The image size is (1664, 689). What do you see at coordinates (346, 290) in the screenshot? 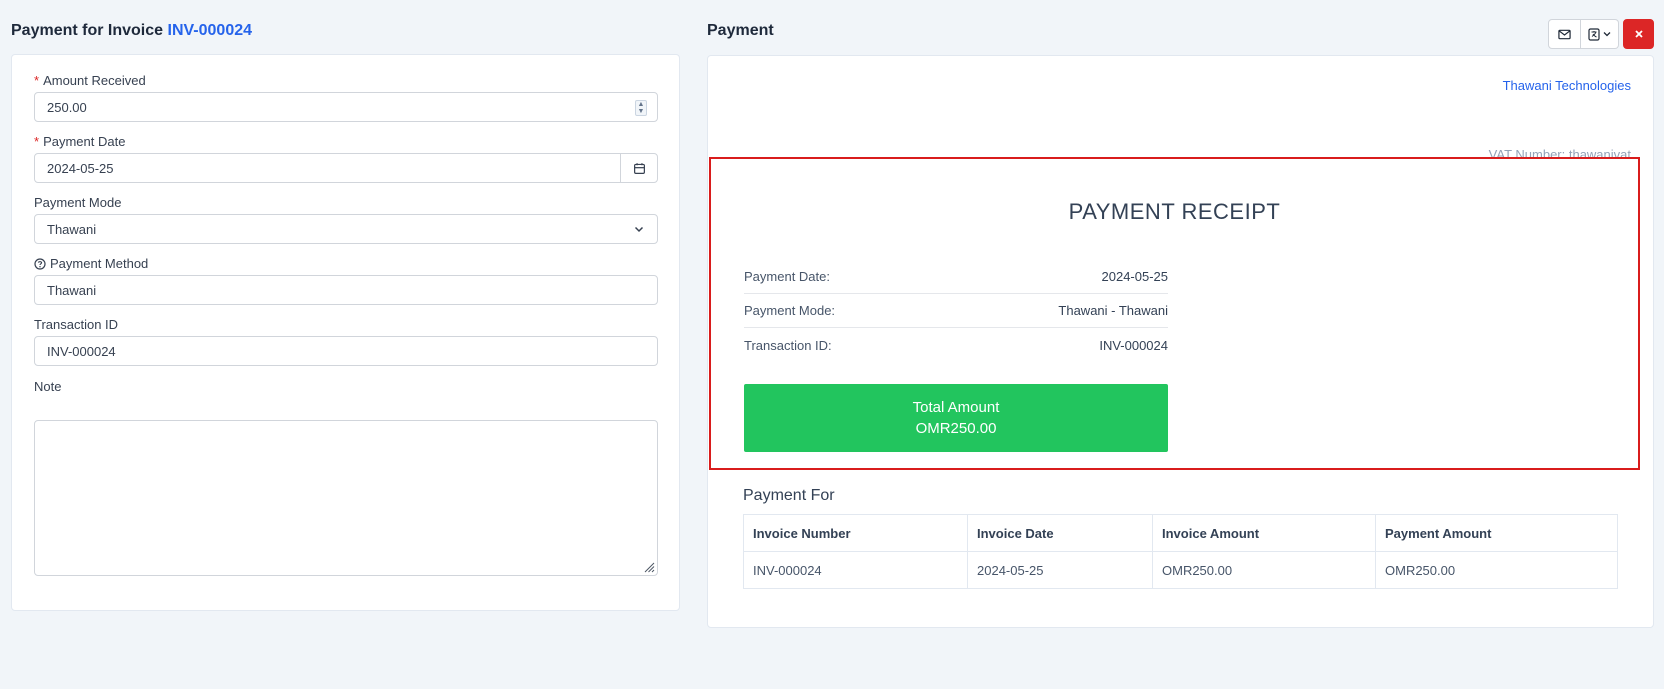
I see `payment-method-input: Thawani` at bounding box center [346, 290].